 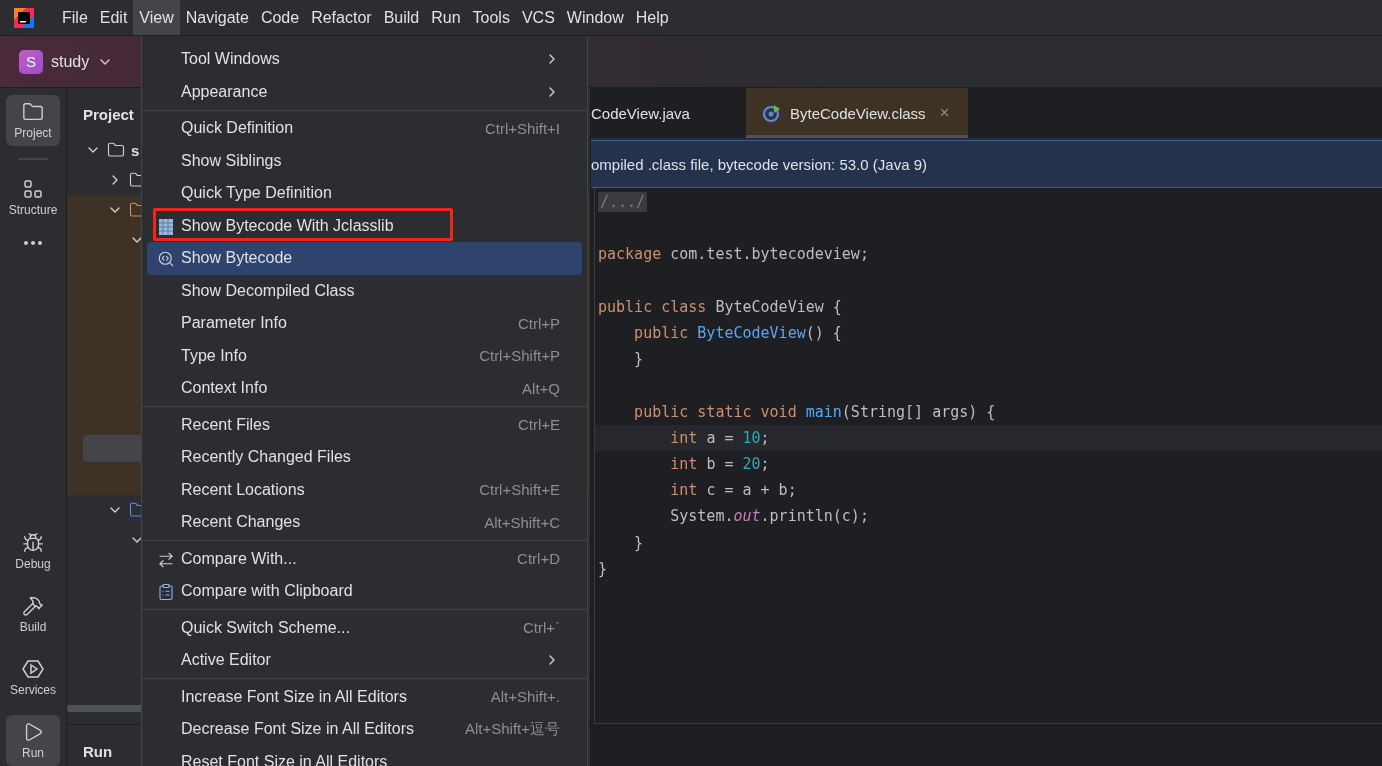 I want to click on menu-item: Recent Changes Alt+Shift+C, so click(x=364, y=522).